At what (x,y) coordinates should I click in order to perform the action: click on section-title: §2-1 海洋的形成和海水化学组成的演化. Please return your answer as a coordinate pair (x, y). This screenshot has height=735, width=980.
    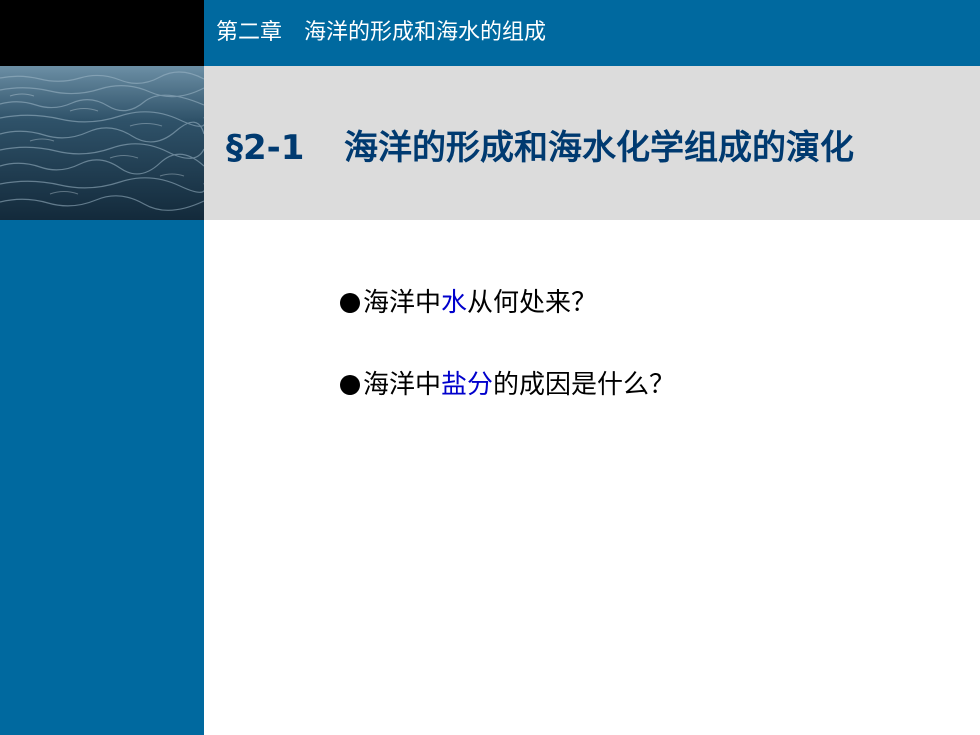
    Looking at the image, I should click on (540, 148).